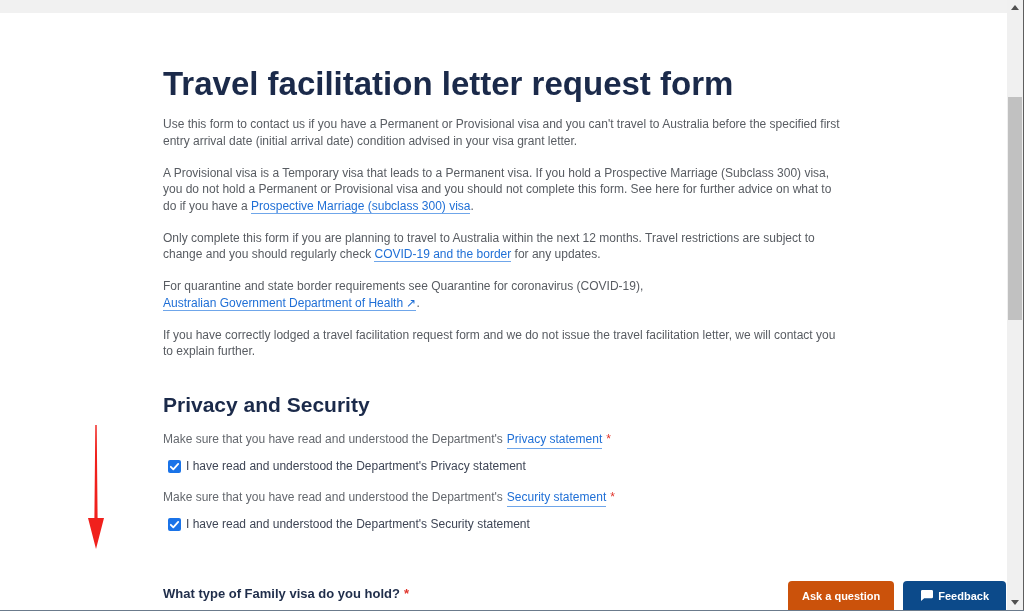  What do you see at coordinates (502, 132) in the screenshot?
I see `paragraph: Use this form to contact us if you have a Permanent or Provisional visa and you can't travel to Australia before the specified first entry arrival date (initial arrival date) condition advised in your visa grant letter.` at bounding box center [502, 132].